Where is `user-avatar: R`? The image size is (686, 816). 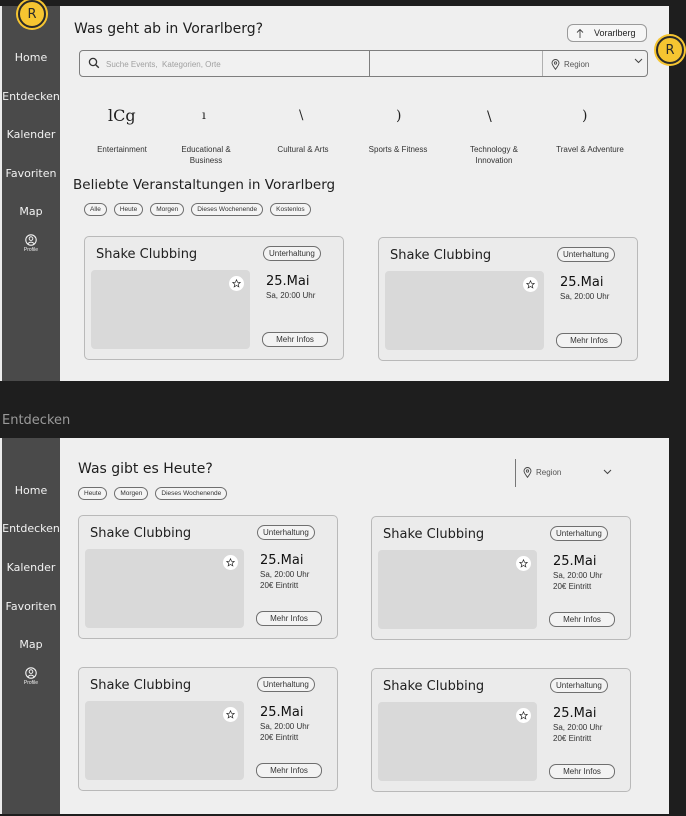
user-avatar: R is located at coordinates (32, 14).